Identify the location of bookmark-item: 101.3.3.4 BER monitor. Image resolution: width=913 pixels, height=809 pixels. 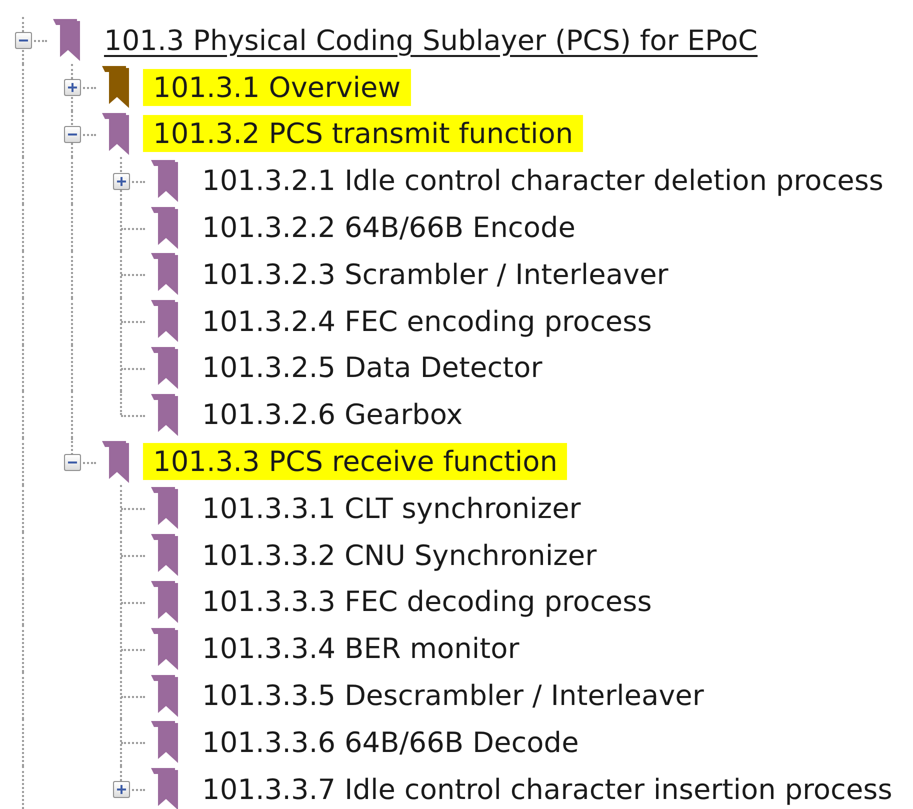
(361, 649).